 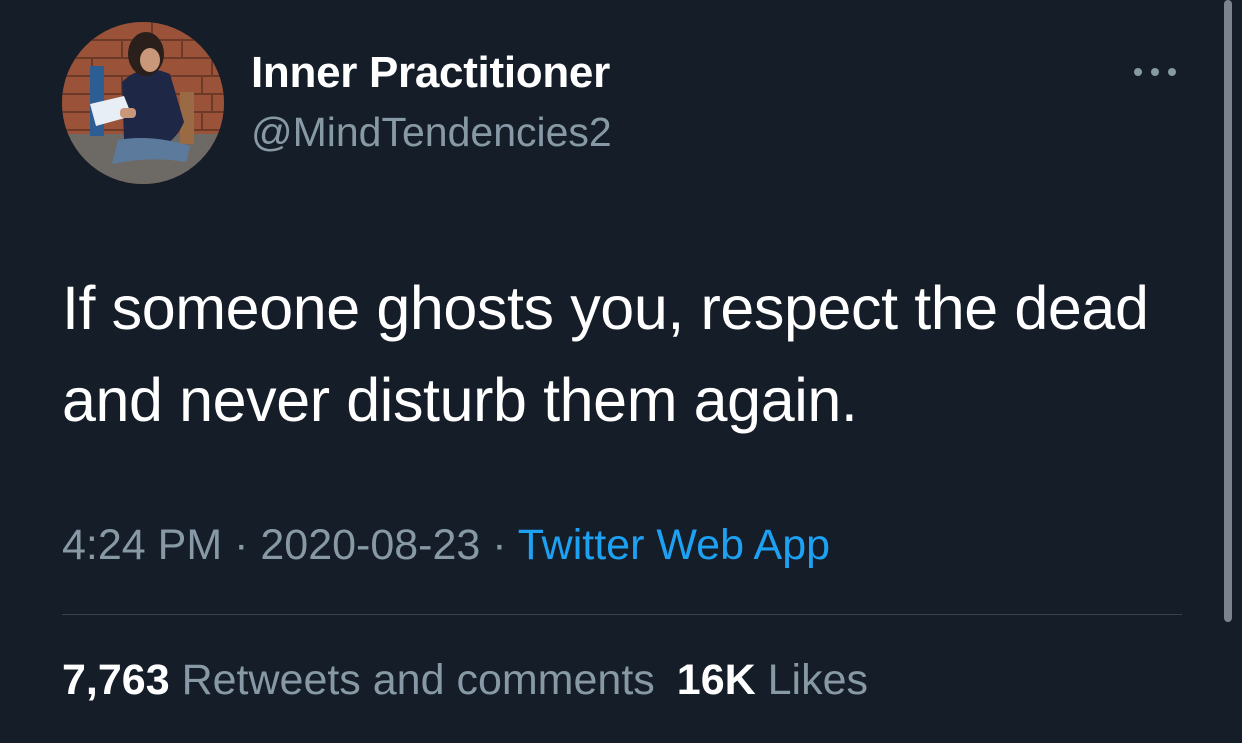 I want to click on scrollbar, so click(x=1228, y=311).